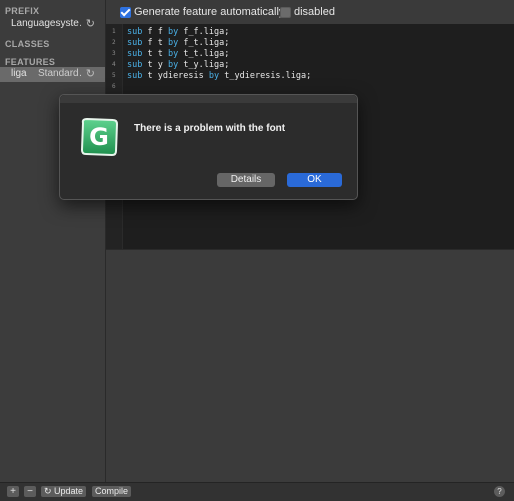 The height and width of the screenshot is (501, 514). Describe the element at coordinates (204, 65) in the screenshot. I see `code-text: t_y.liga;` at that location.